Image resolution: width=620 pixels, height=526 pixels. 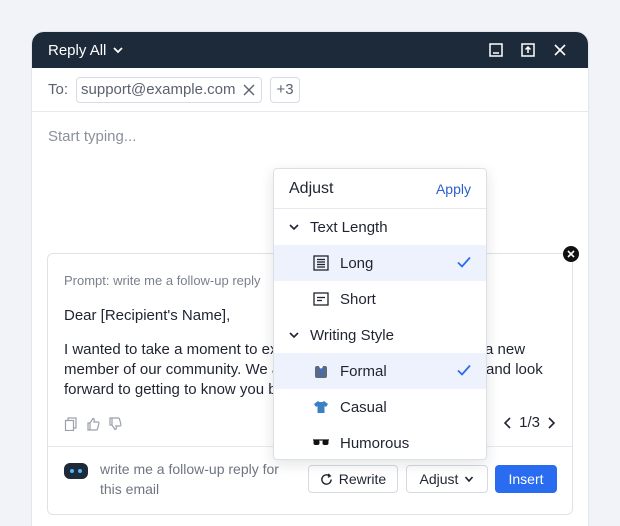 I want to click on insert-button: Insert, so click(x=526, y=479).